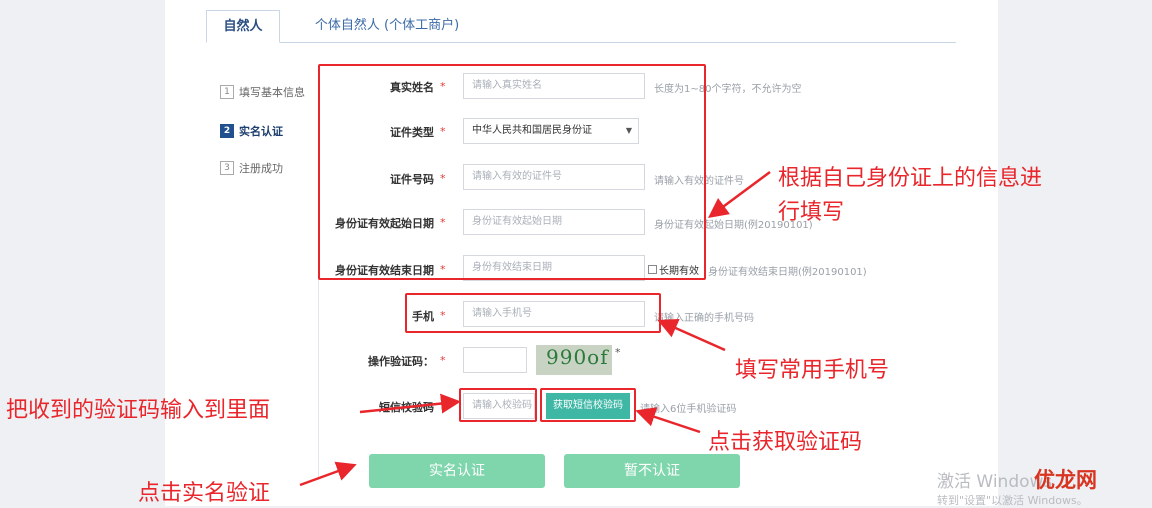 This screenshot has height=508, width=1152. I want to click on annotation-verify: 点击实名验证, so click(204, 493).